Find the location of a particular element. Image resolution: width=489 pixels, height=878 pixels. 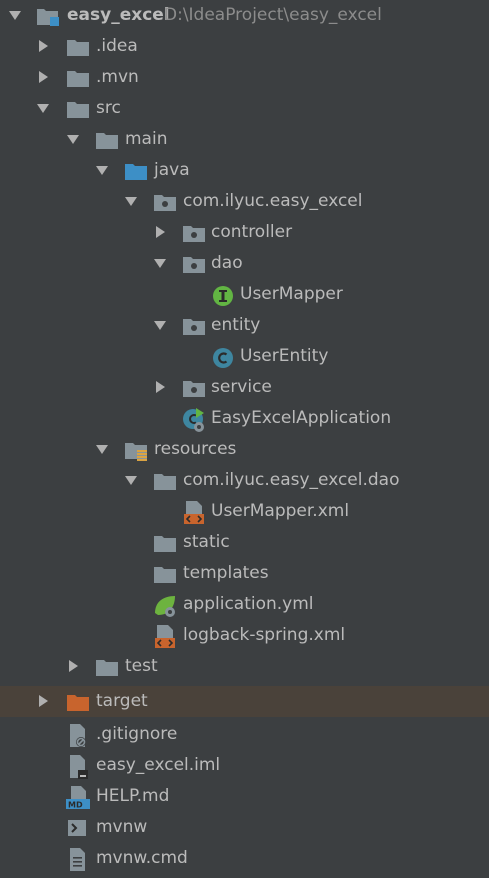

tree-item-label: UserMapper is located at coordinates (291, 294).